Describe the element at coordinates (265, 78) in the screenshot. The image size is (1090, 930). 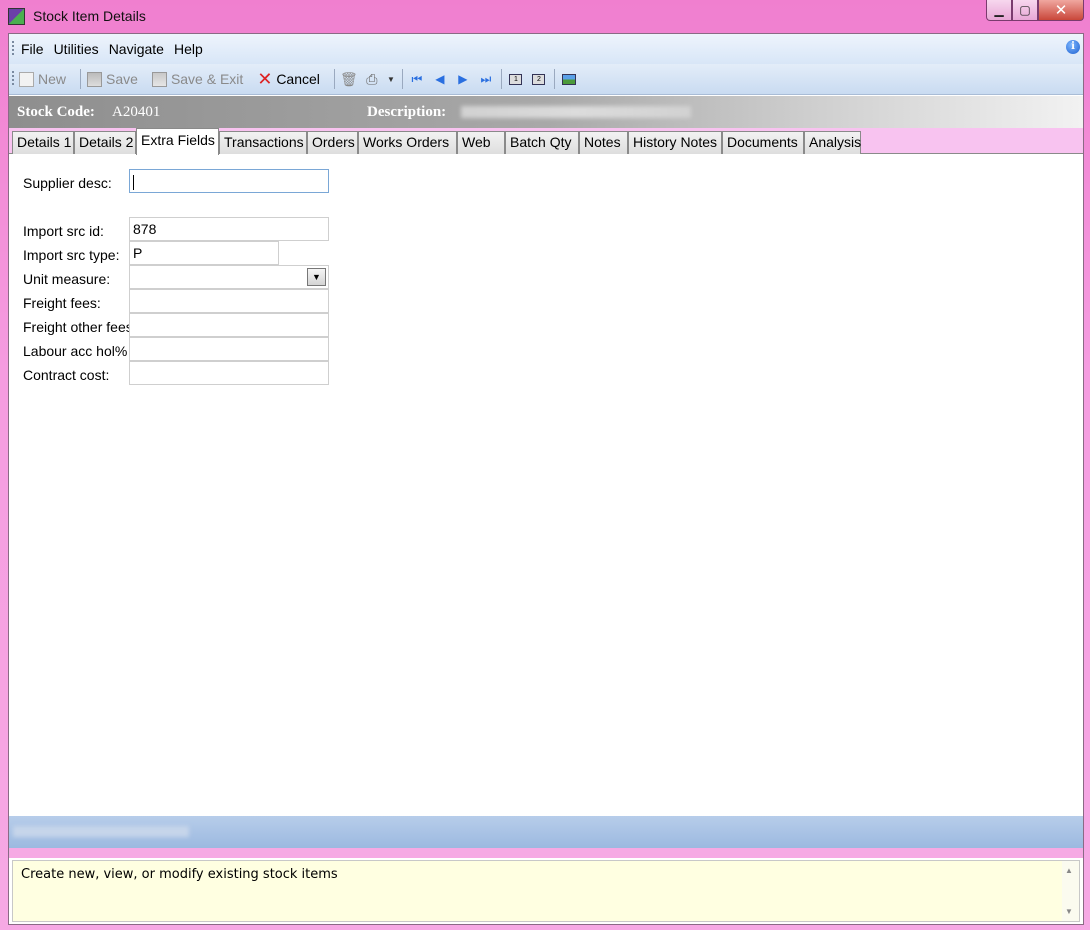
I see `cancel-x-icon: ✕` at that location.